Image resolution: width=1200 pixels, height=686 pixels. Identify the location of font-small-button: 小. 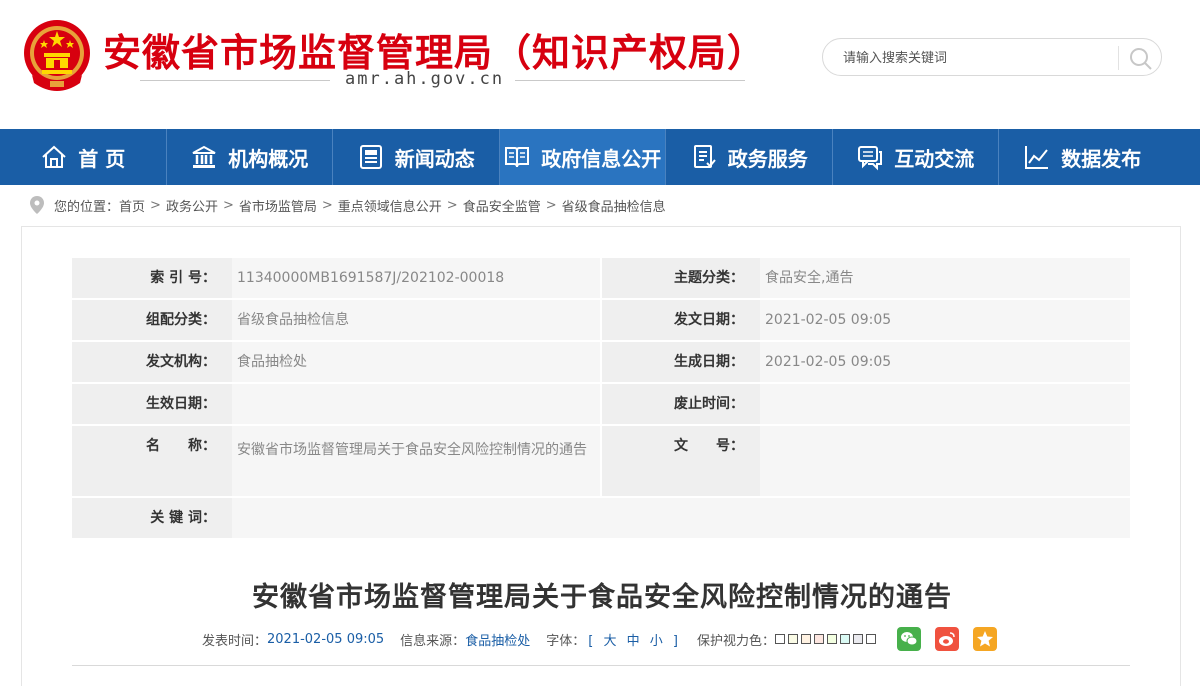
(656, 641).